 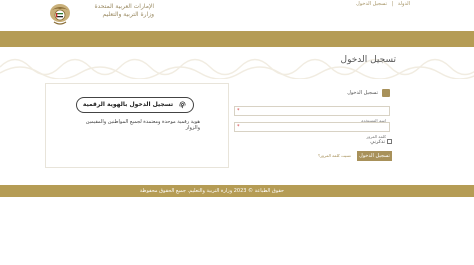 I want to click on uaepass-button-label: تسجيل الدخول بالهوية الرقمية, so click(x=128, y=104).